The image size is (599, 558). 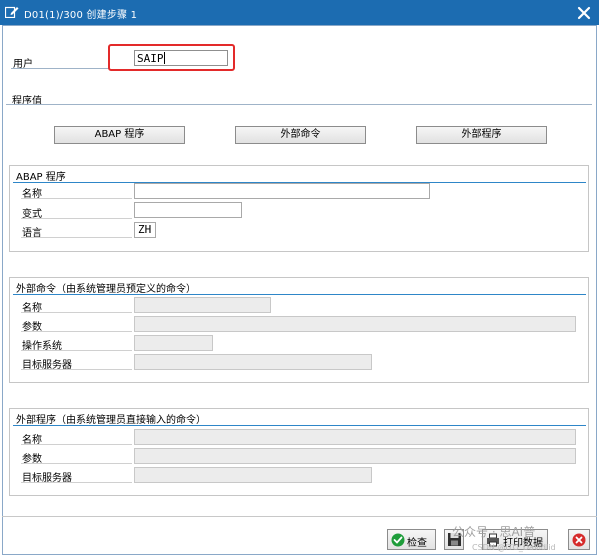 What do you see at coordinates (300, 135) in the screenshot?
I see `external-command-button: 外部命令` at bounding box center [300, 135].